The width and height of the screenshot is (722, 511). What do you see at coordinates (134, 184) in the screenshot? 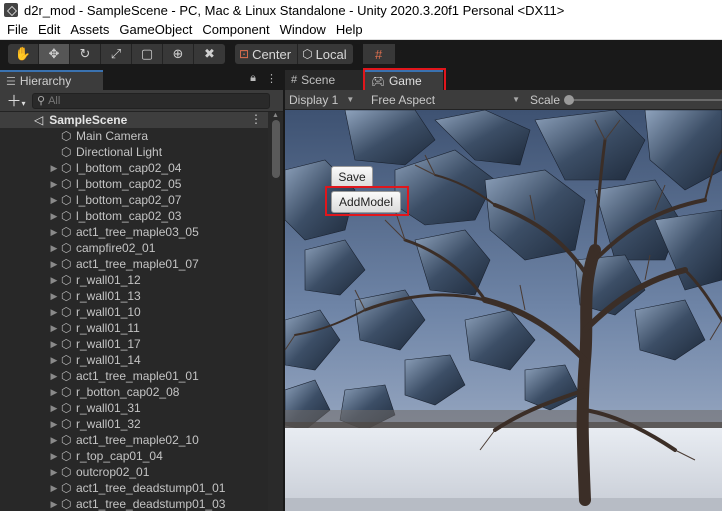
I see `hierarchy-item: ▶ ⬡ l_bottom_cap02_05` at bounding box center [134, 184].